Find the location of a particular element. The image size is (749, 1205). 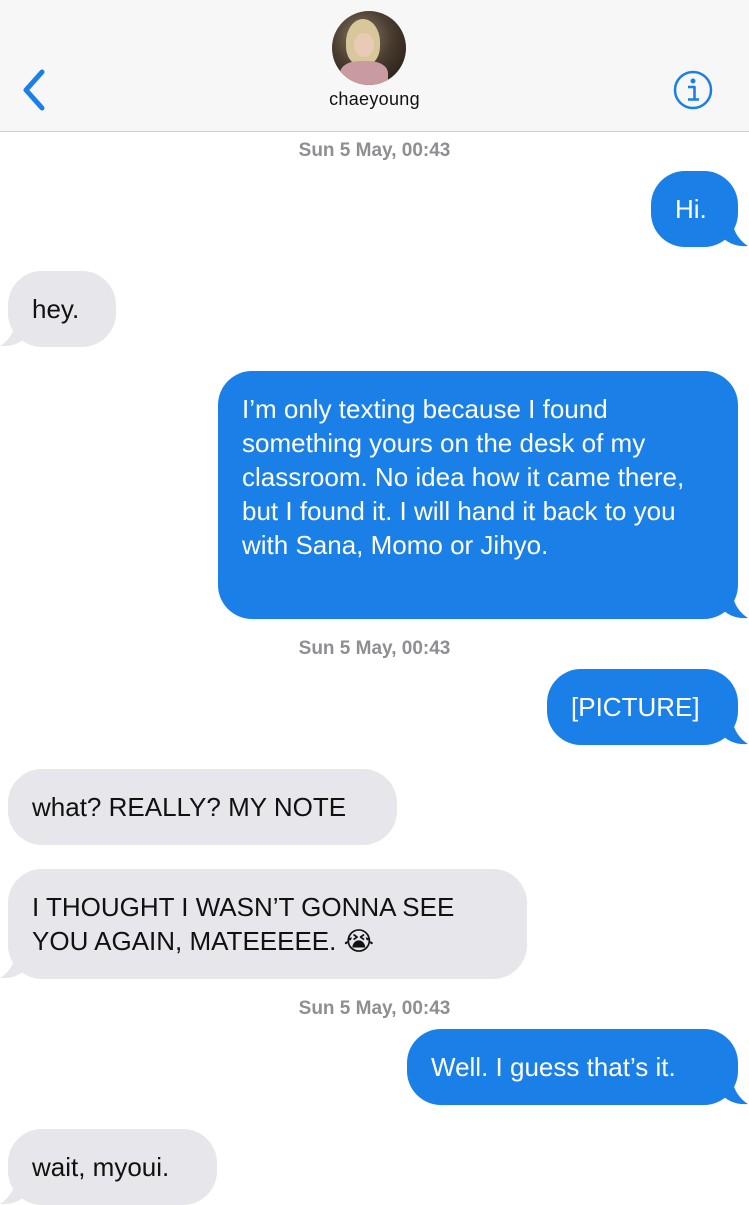

contact-name: chaeyoung is located at coordinates (374, 99).